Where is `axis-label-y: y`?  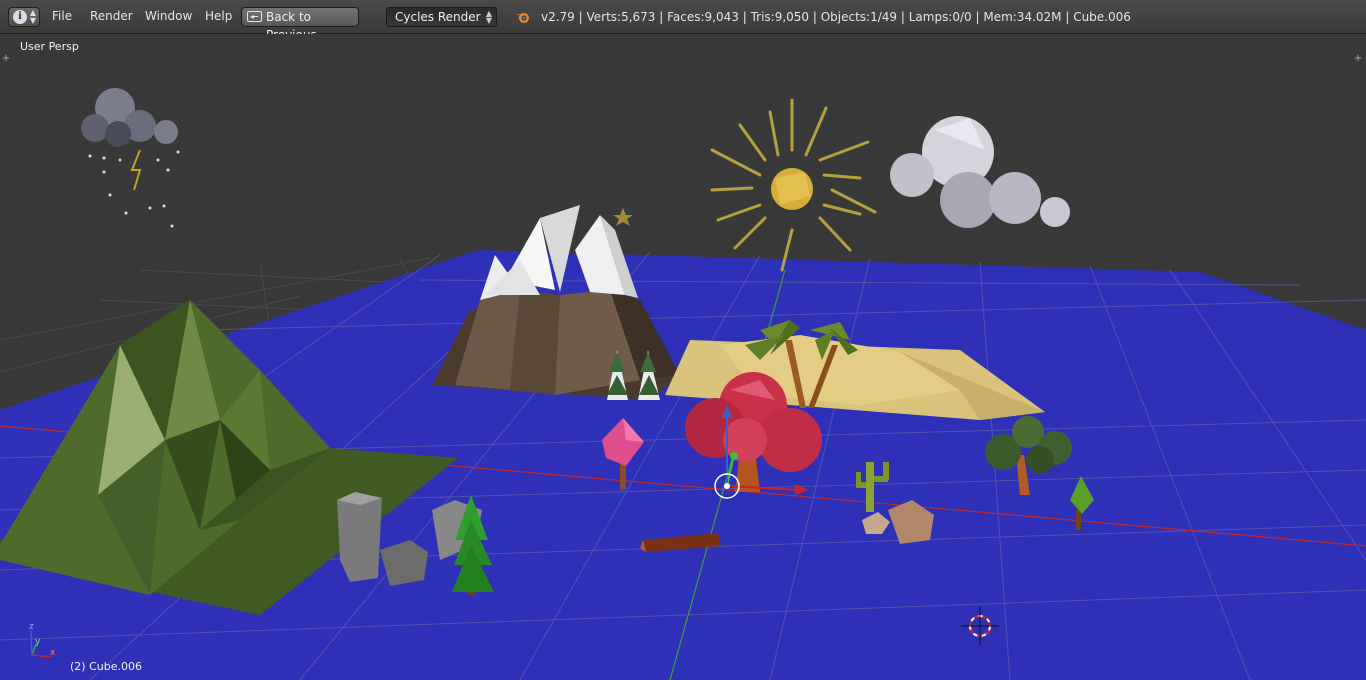 axis-label-y: y is located at coordinates (38, 642).